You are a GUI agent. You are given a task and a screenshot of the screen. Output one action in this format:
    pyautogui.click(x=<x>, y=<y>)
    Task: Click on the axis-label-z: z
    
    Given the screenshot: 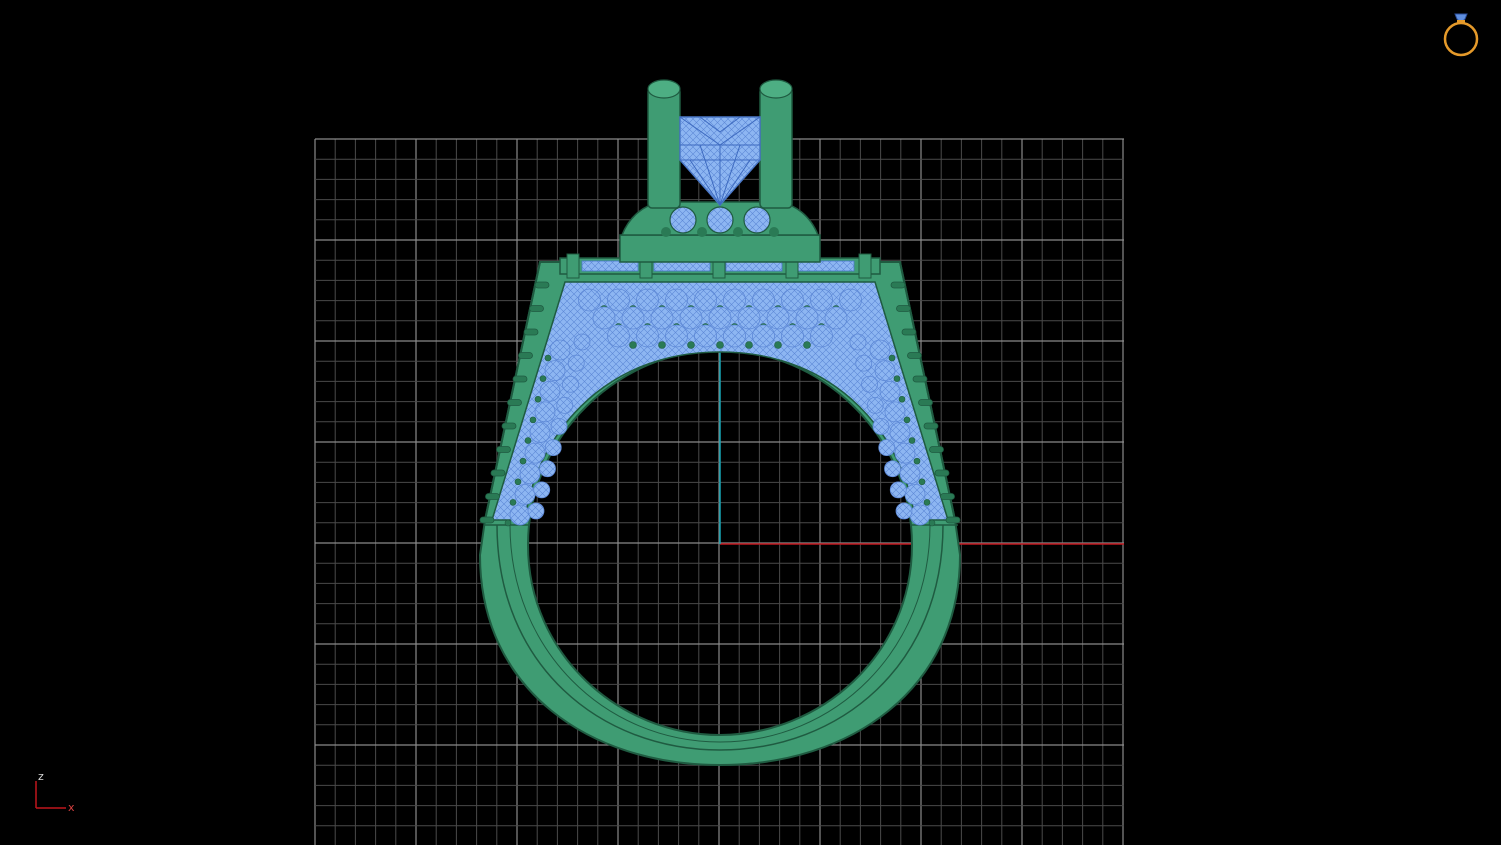 What is the action you would take?
    pyautogui.click(x=41, y=776)
    